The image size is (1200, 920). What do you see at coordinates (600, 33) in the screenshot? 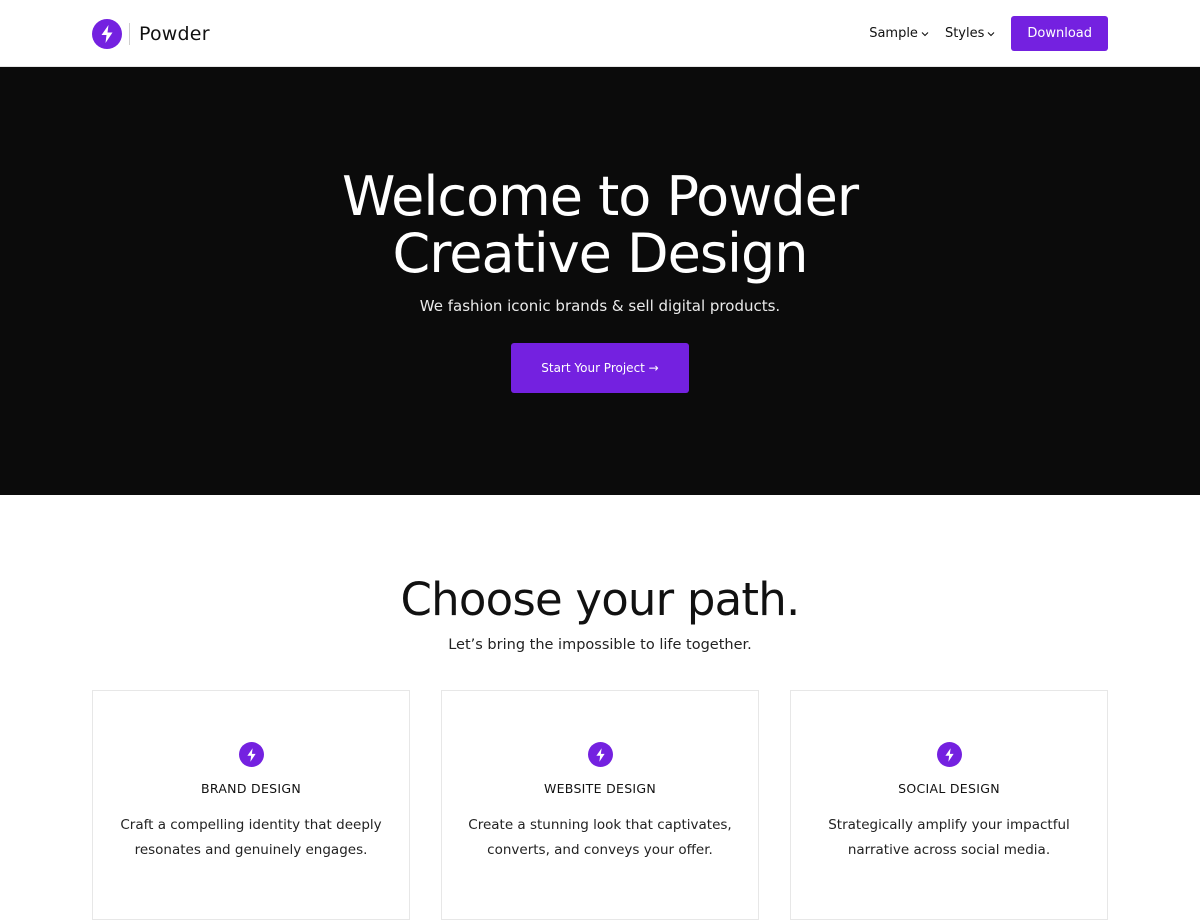
I see `site-header: Powder Sample Styles Download` at bounding box center [600, 33].